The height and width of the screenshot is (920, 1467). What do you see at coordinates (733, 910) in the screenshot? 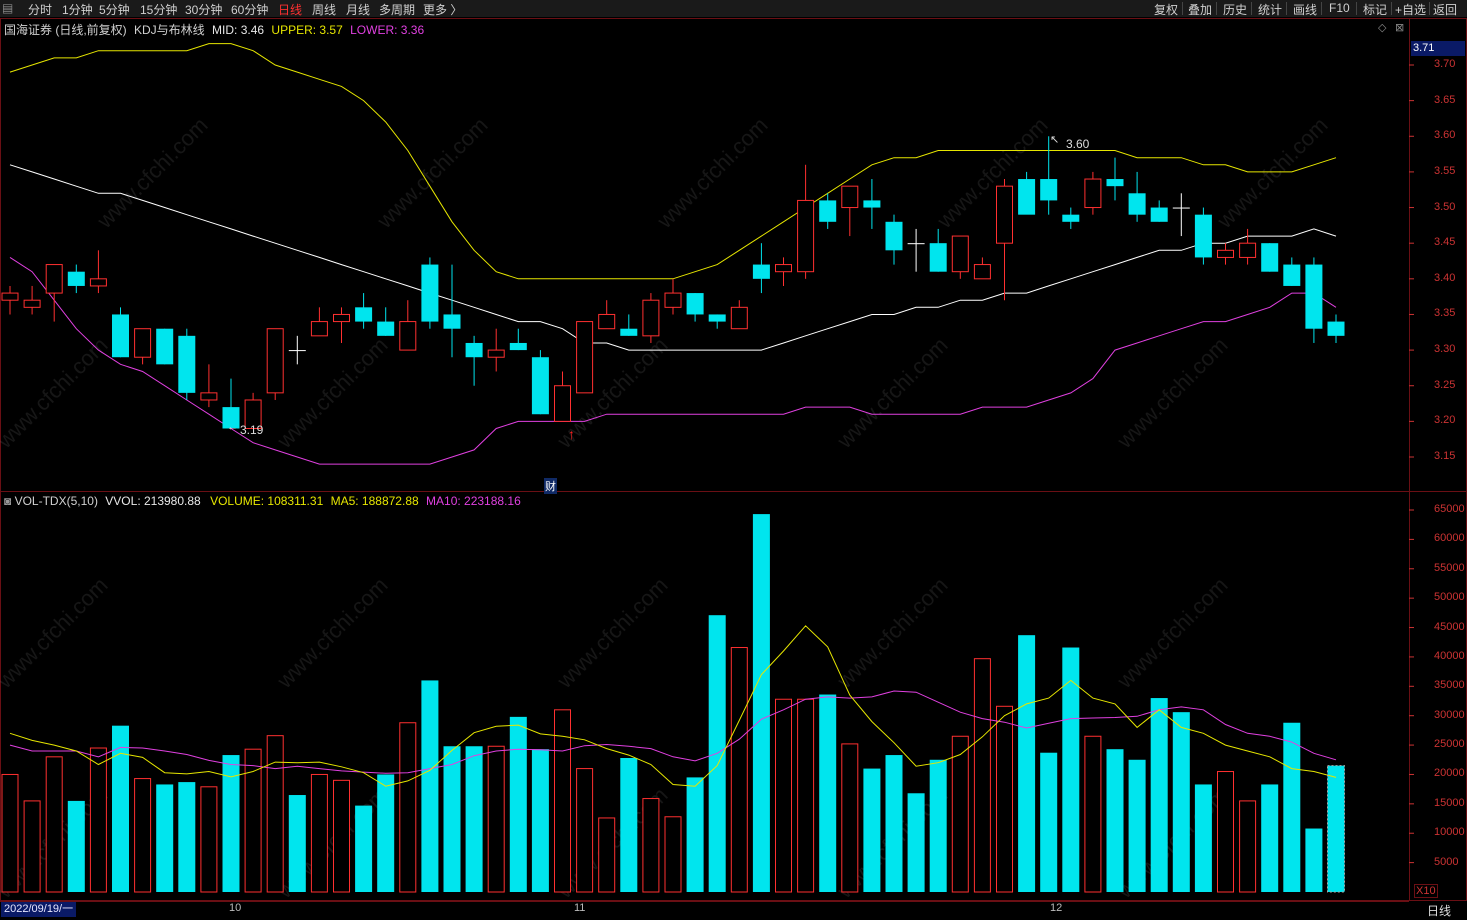
I see `status-bar: 2022/09/19/一 10 11 12 日线` at bounding box center [733, 910].